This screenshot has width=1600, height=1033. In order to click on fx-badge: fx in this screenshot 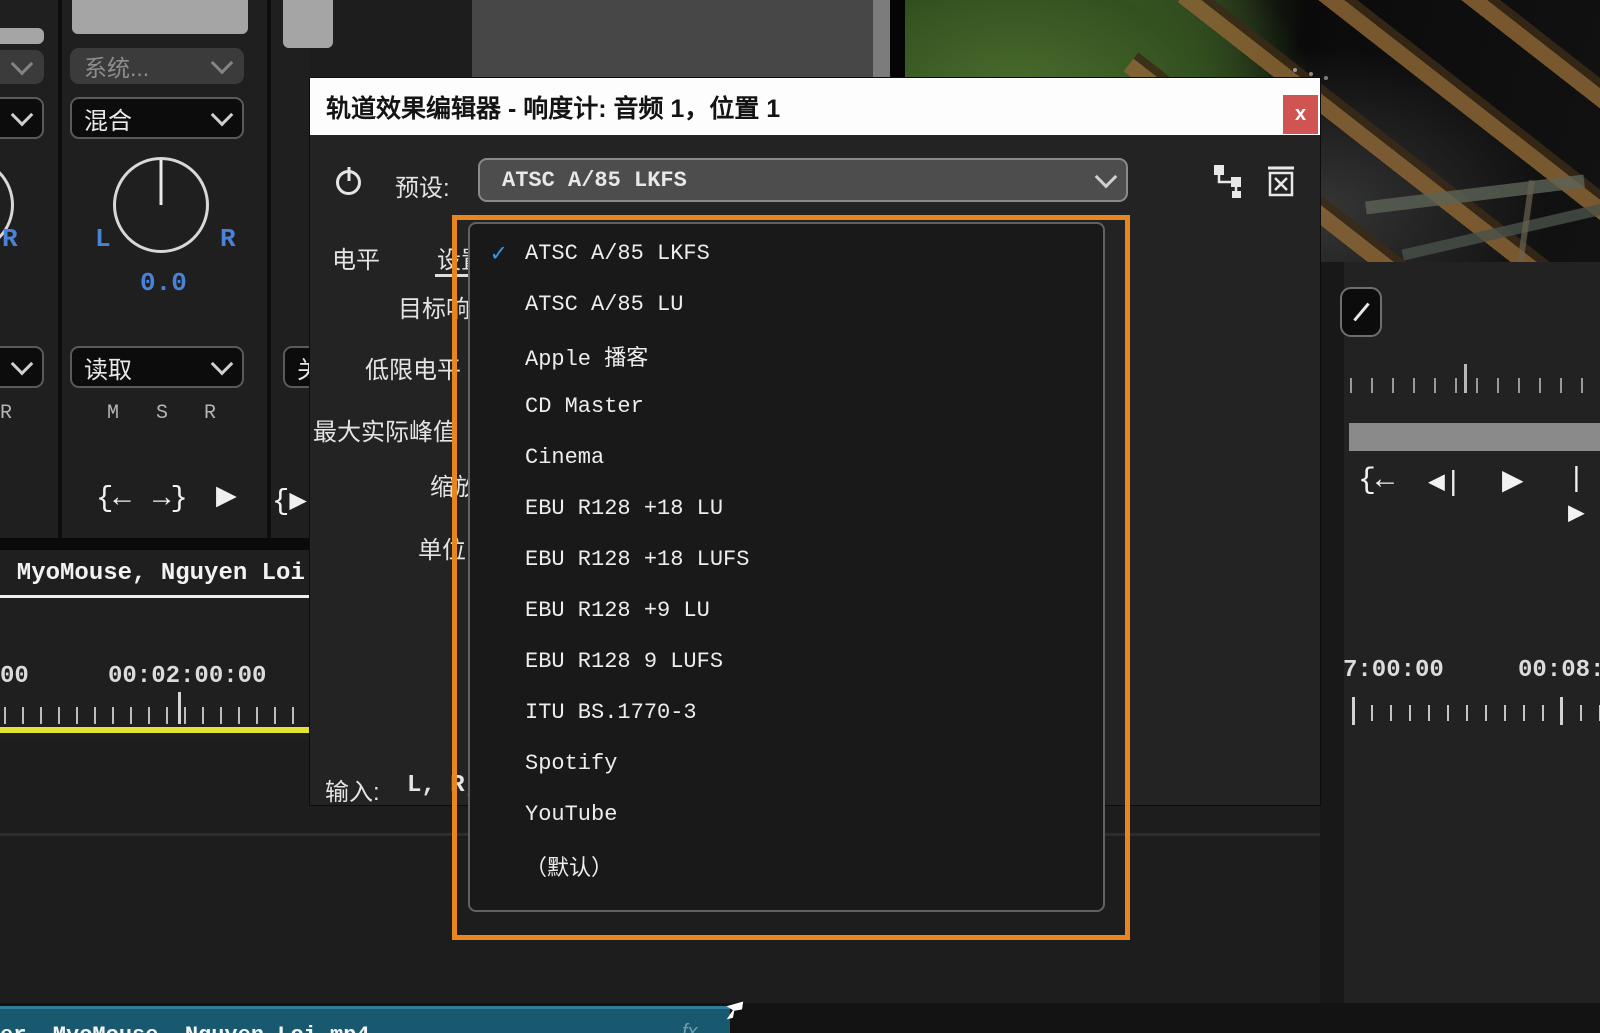, I will do `click(690, 1027)`.